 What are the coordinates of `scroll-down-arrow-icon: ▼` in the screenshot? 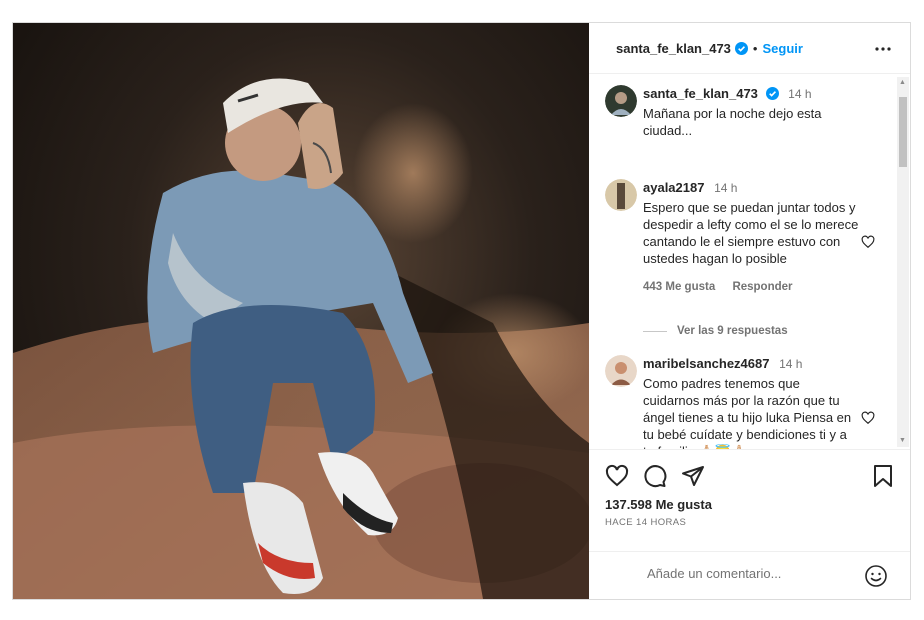 It's located at (902, 441).